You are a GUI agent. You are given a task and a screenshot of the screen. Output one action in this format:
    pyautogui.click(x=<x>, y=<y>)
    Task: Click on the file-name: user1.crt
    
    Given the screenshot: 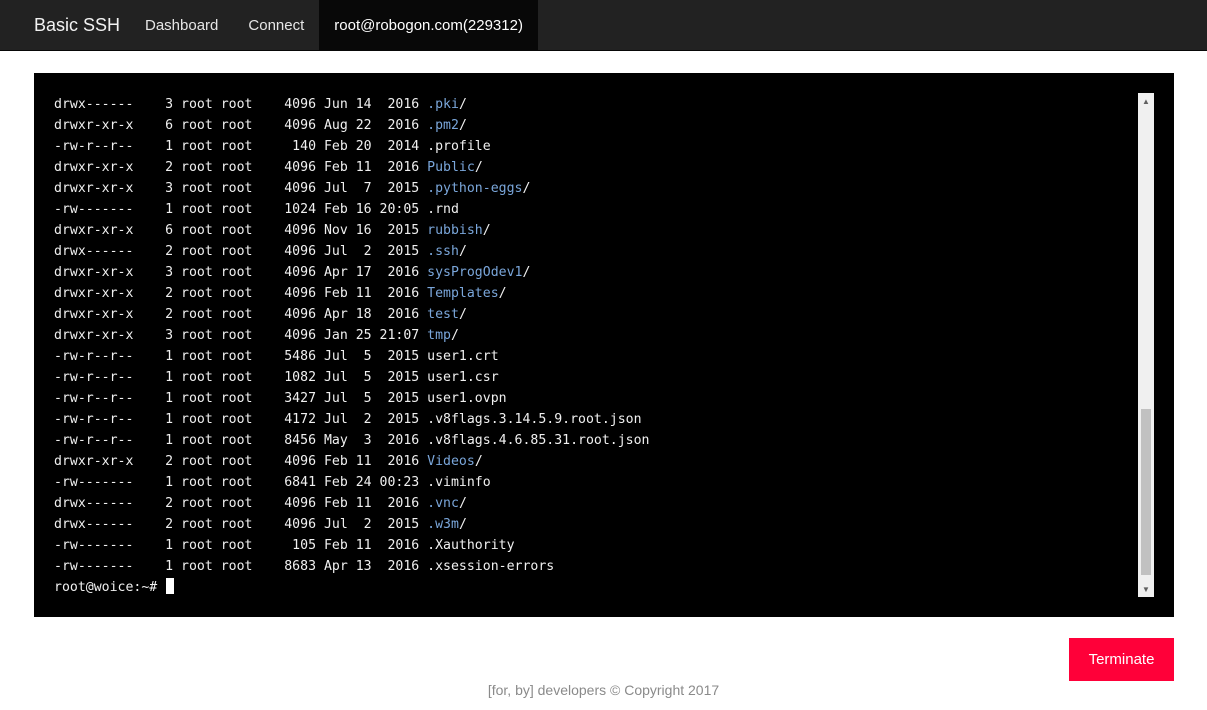 What is the action you would take?
    pyautogui.click(x=463, y=356)
    